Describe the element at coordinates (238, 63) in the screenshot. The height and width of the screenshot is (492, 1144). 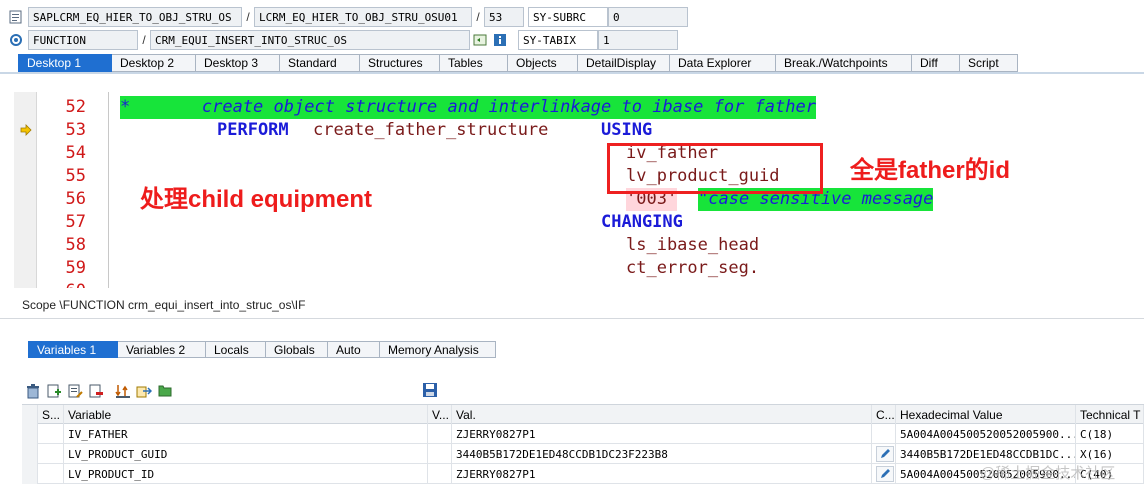
I see `tab-desktop-3: Desktop 3` at that location.